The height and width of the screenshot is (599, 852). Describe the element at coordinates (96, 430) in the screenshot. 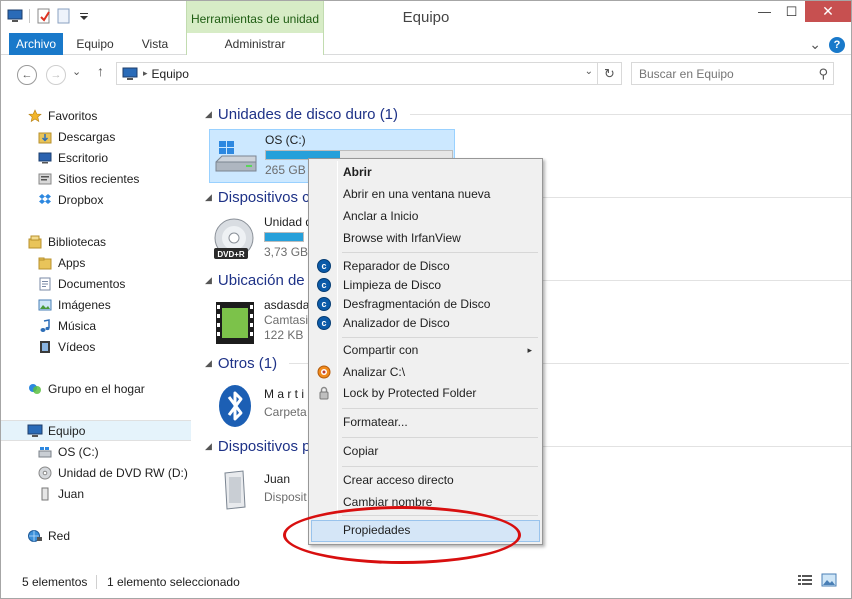

I see `nav-item-equipo: Equipo` at that location.